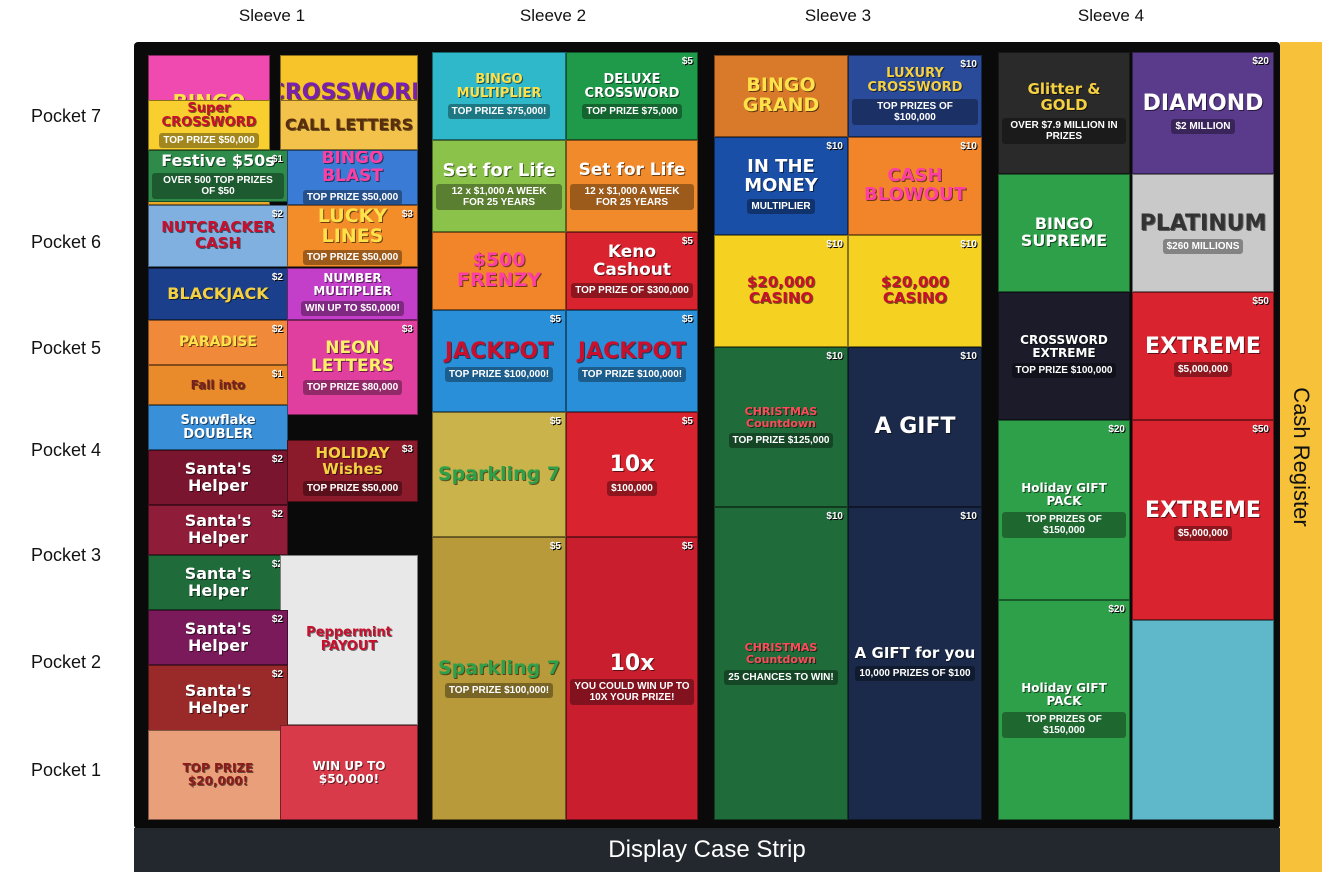 Image resolution: width=1322 pixels, height=872 pixels. What do you see at coordinates (66, 242) in the screenshot?
I see `pocket-label-6: Pocket 6` at bounding box center [66, 242].